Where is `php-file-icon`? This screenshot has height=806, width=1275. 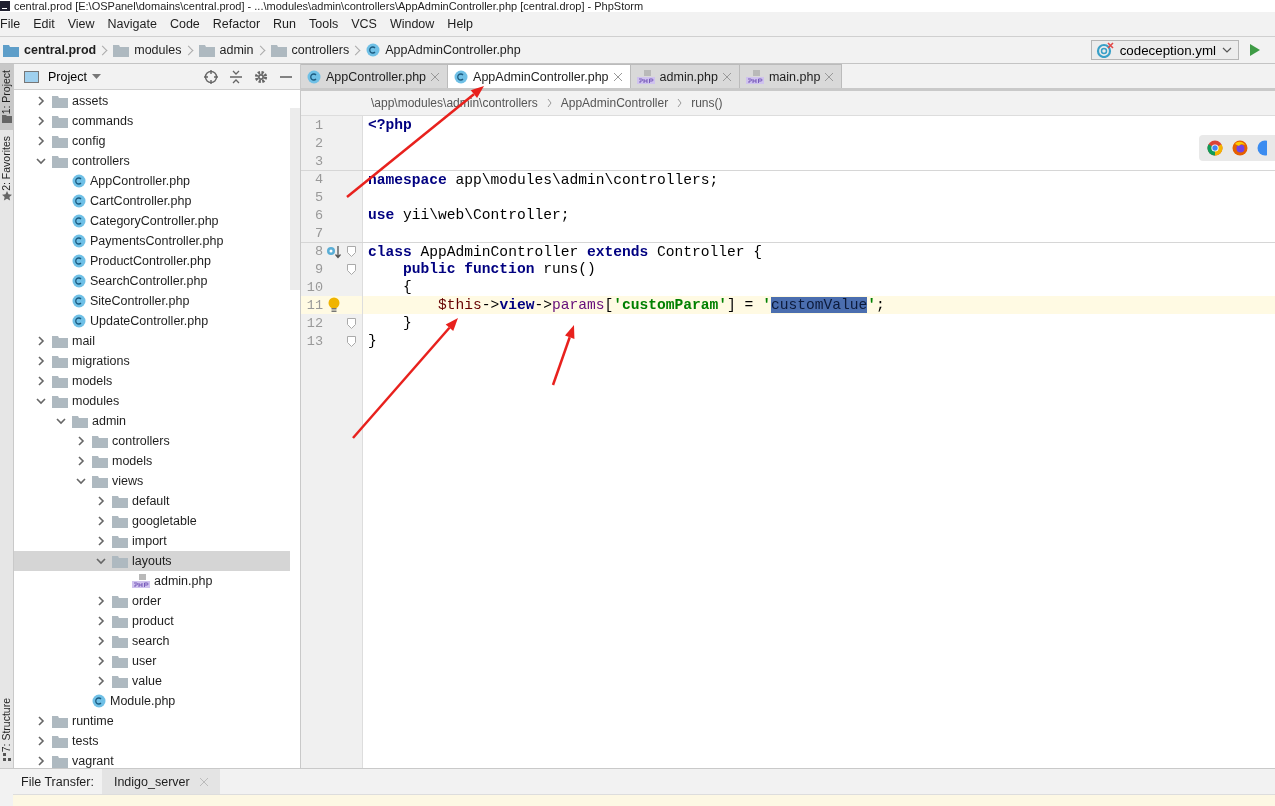
php-file-icon is located at coordinates (645, 76).